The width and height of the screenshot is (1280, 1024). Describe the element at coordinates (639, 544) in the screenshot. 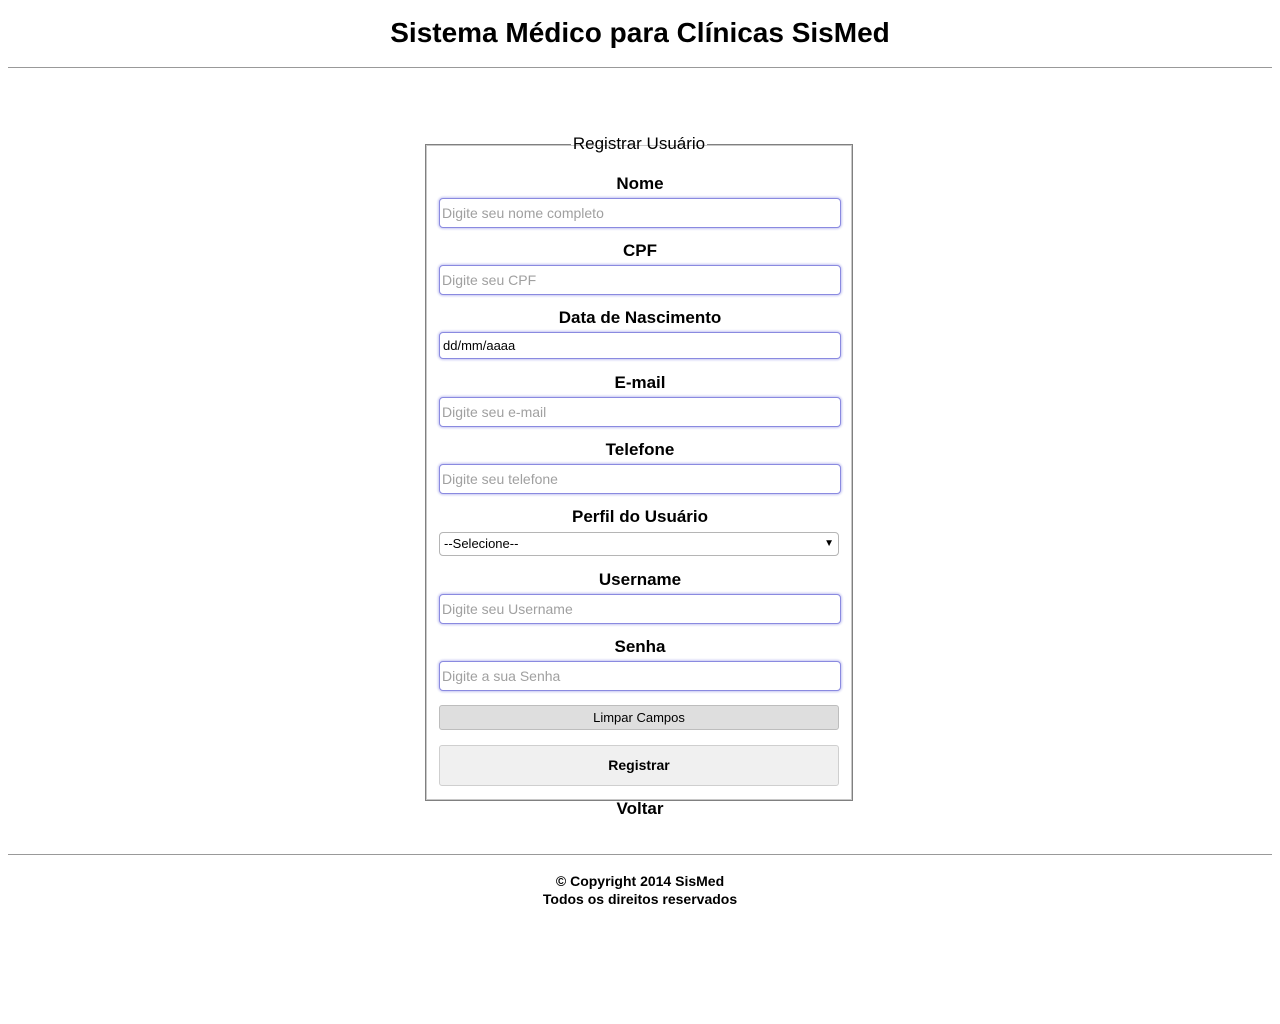

I see `perfil-select: --Selecione-- ▼` at that location.